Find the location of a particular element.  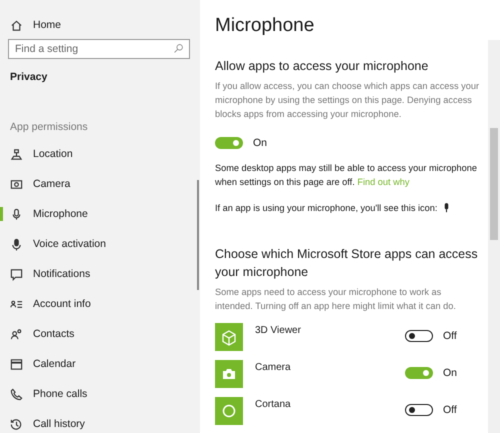

cube-icon is located at coordinates (229, 337).